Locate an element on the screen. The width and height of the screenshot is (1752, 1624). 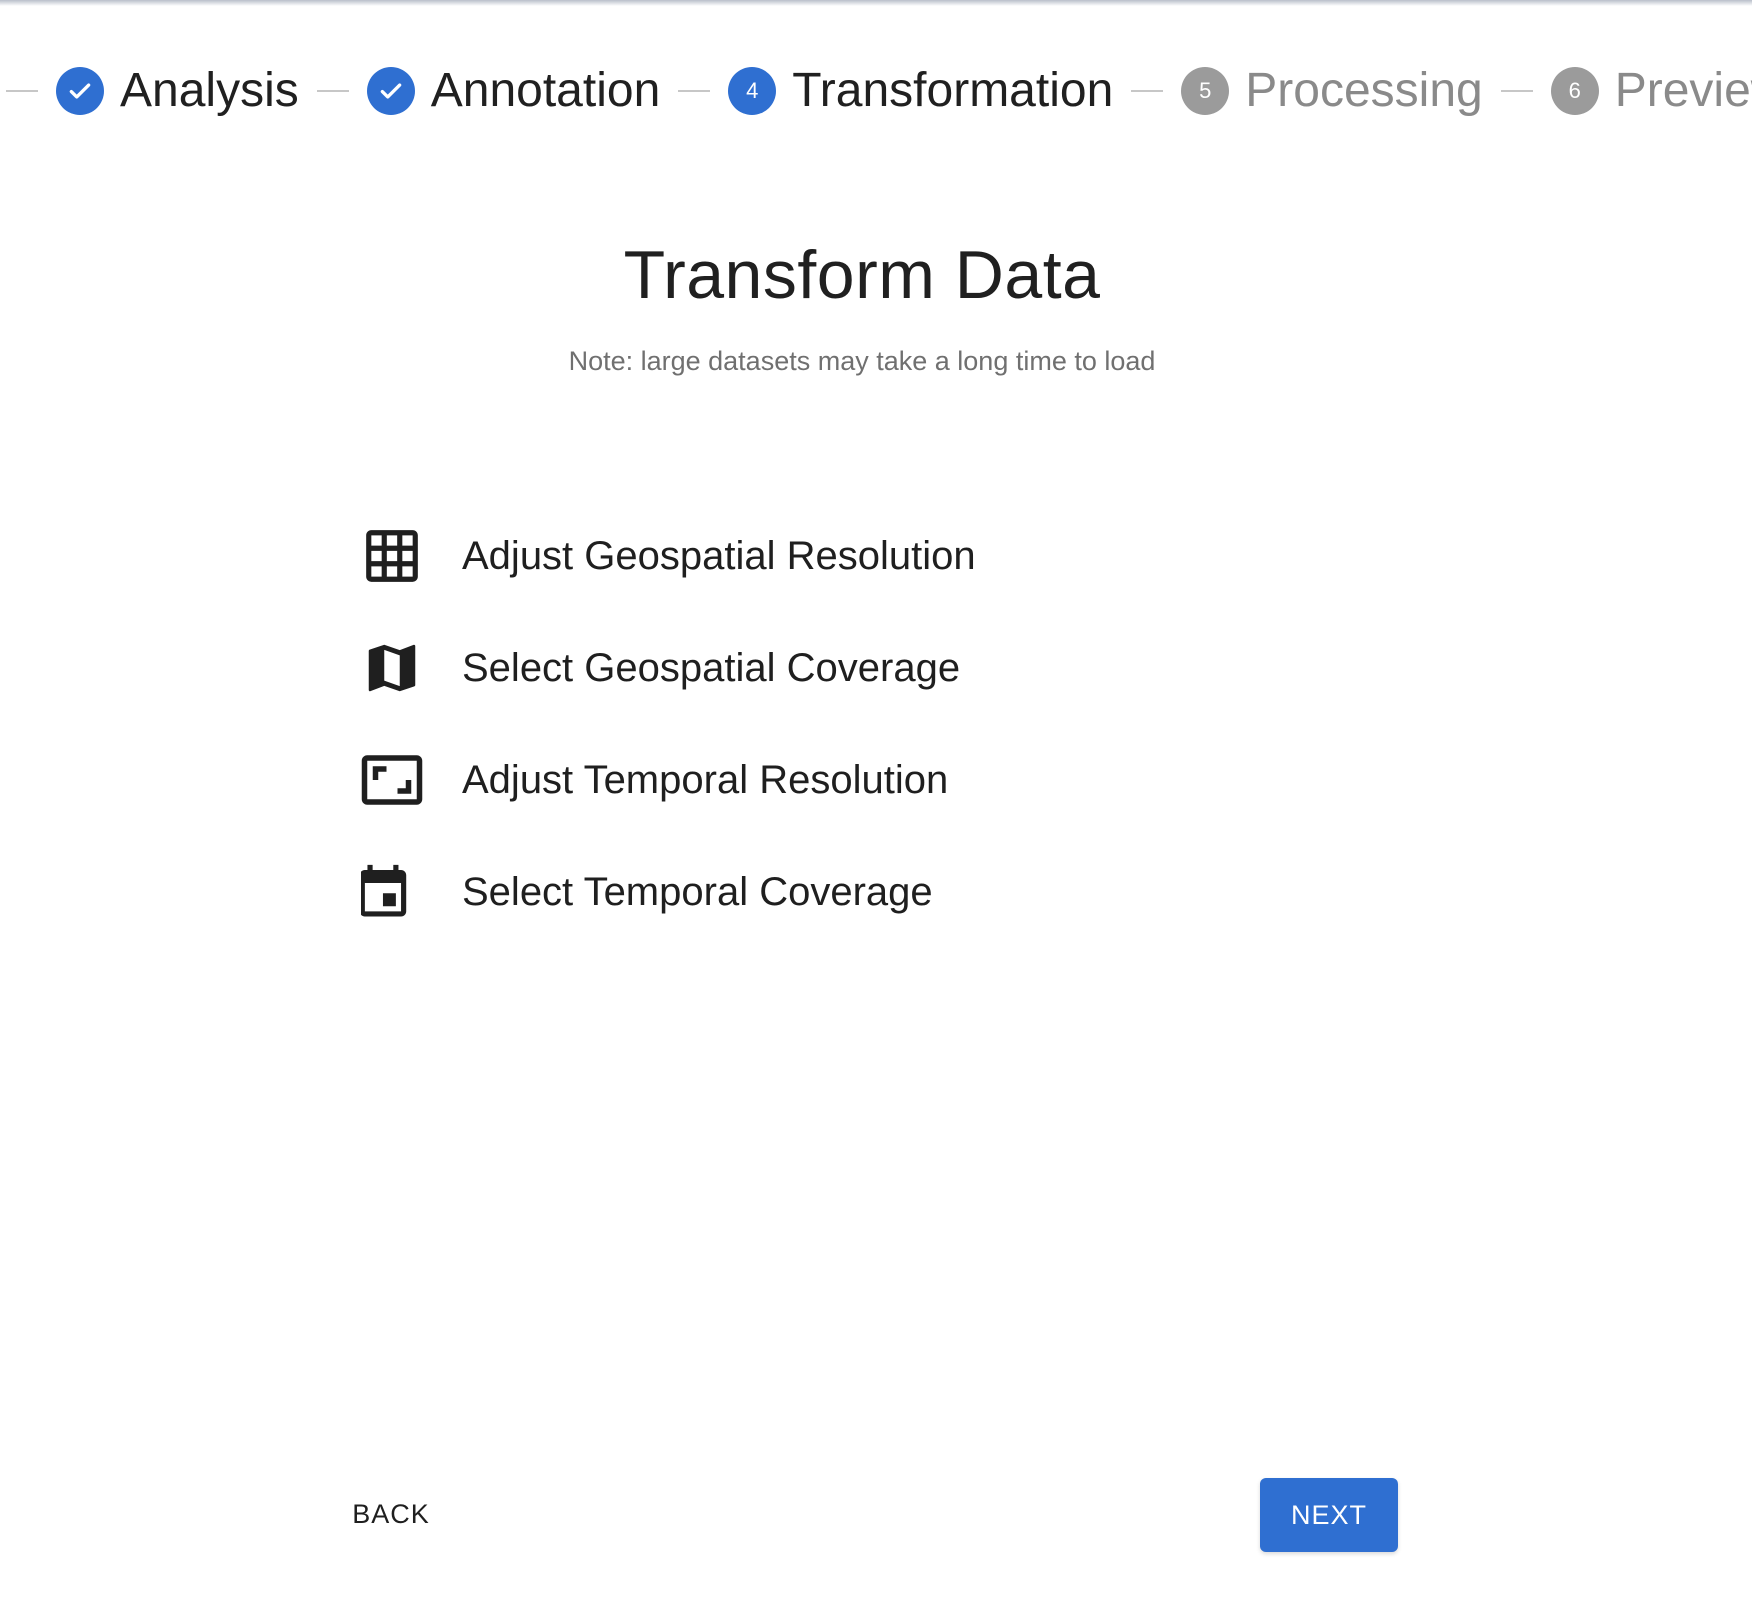
aspect-ratio-icon is located at coordinates (392, 780).